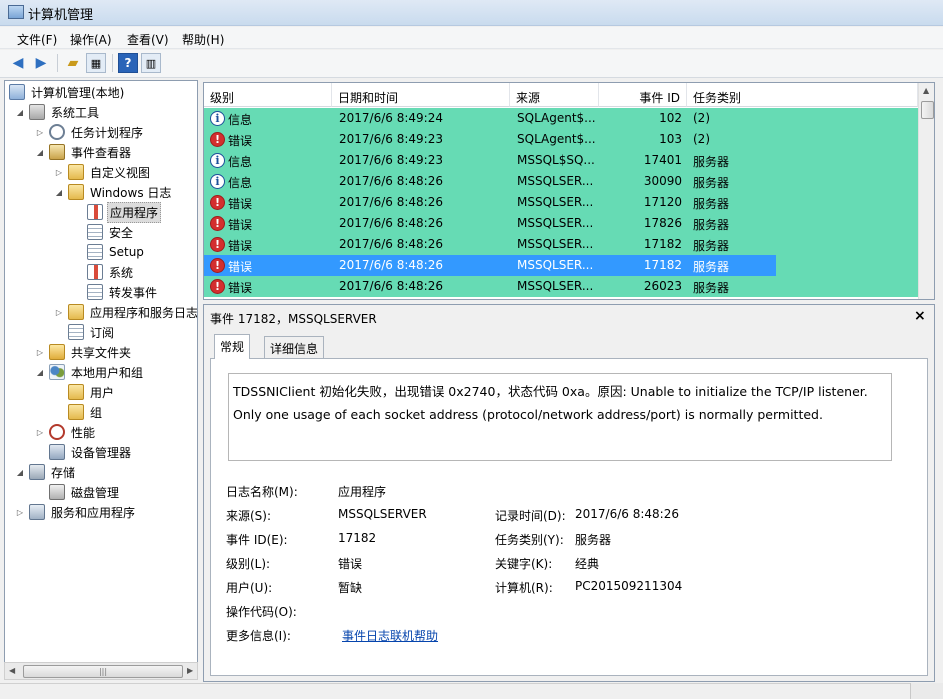  What do you see at coordinates (66, 432) in the screenshot?
I see `tree-item-performance: ▷ 性能` at bounding box center [66, 432].